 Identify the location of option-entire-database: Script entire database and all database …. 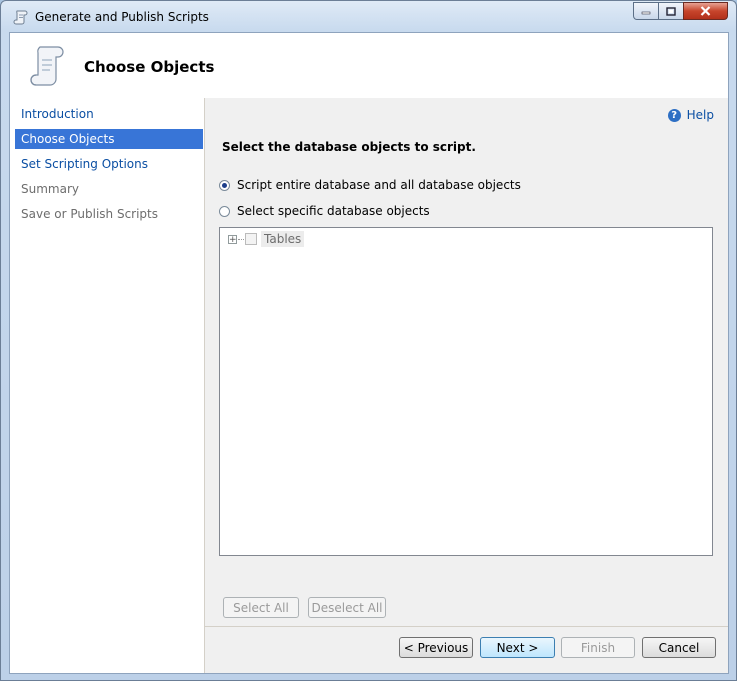
(370, 185).